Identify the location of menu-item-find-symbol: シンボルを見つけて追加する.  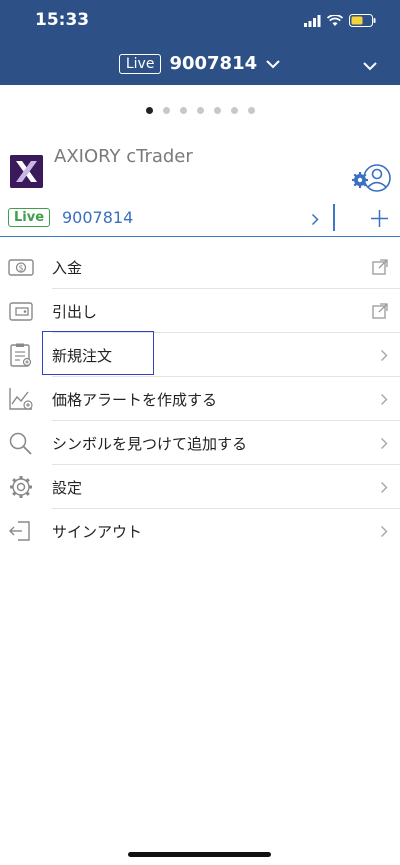
(200, 443).